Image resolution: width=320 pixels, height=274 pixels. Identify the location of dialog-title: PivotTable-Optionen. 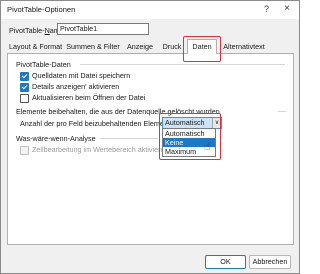
(41, 9).